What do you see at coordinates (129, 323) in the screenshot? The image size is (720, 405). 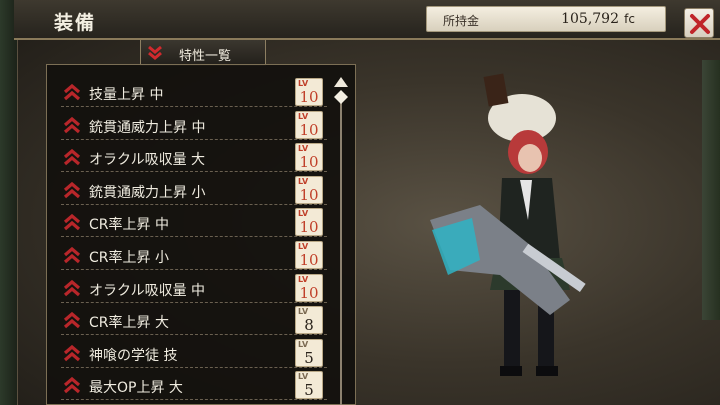 I see `trait-label: CR率上昇 大` at bounding box center [129, 323].